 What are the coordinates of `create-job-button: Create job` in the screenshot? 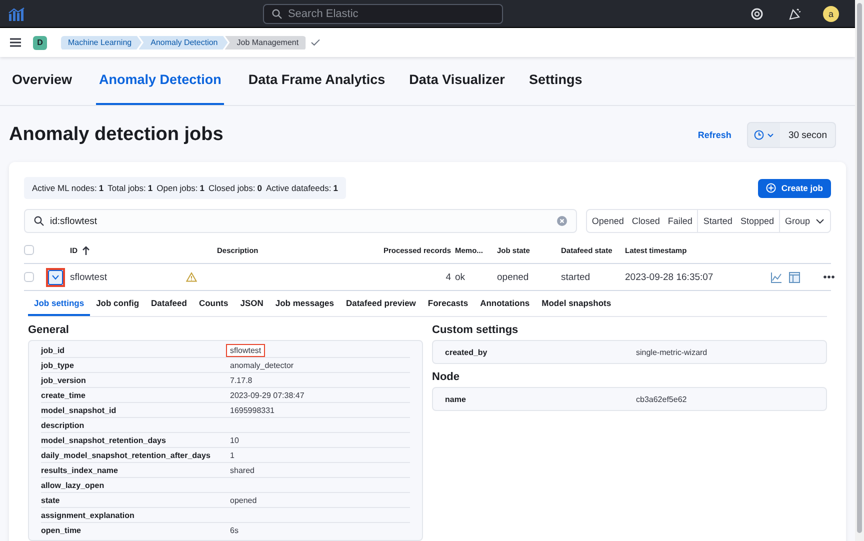 It's located at (794, 188).